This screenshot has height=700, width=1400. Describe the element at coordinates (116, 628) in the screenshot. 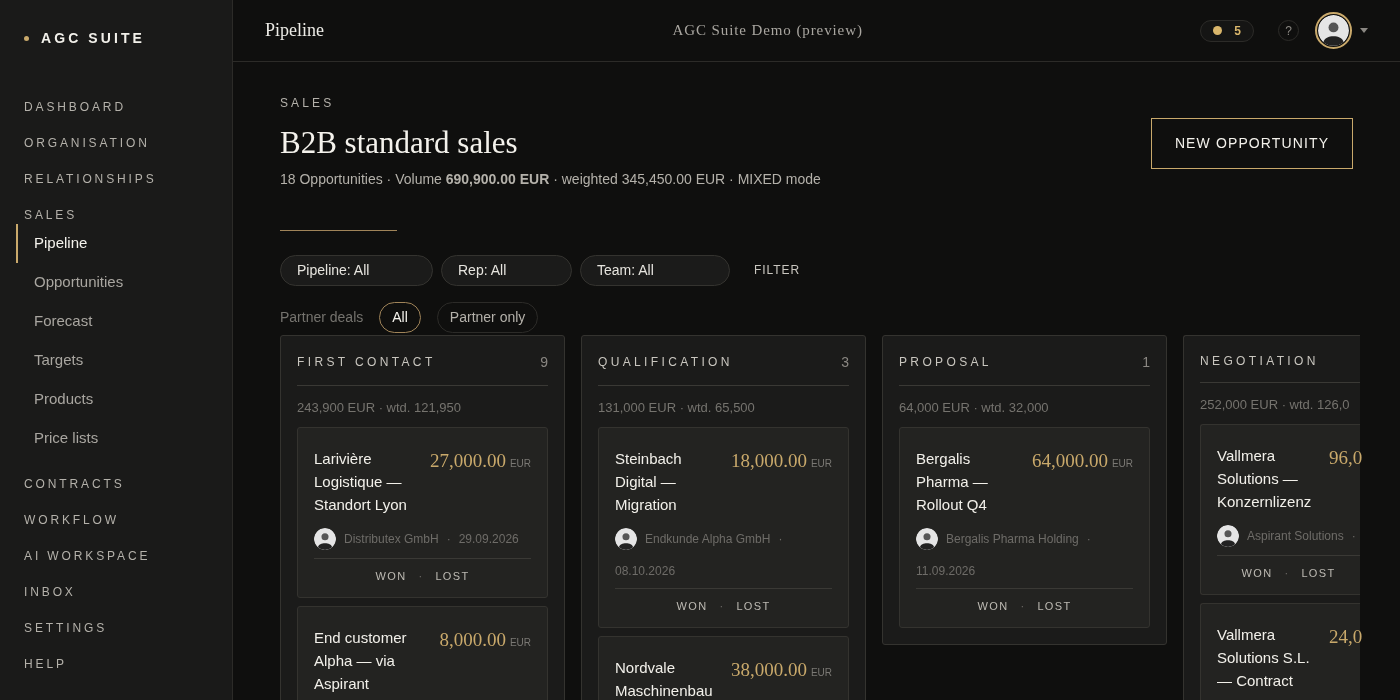

I see `nav-section-link: SETTINGS` at that location.